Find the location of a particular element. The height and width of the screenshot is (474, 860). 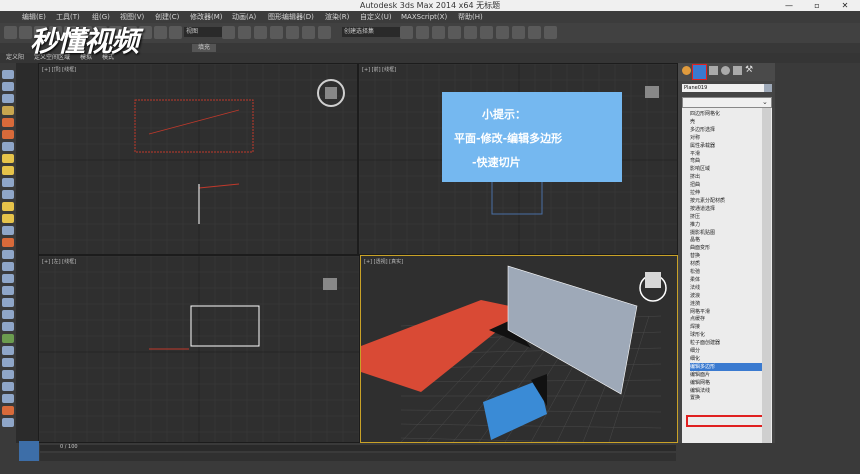

modifier-list-item: 编辑面片 is located at coordinates (726, 375).